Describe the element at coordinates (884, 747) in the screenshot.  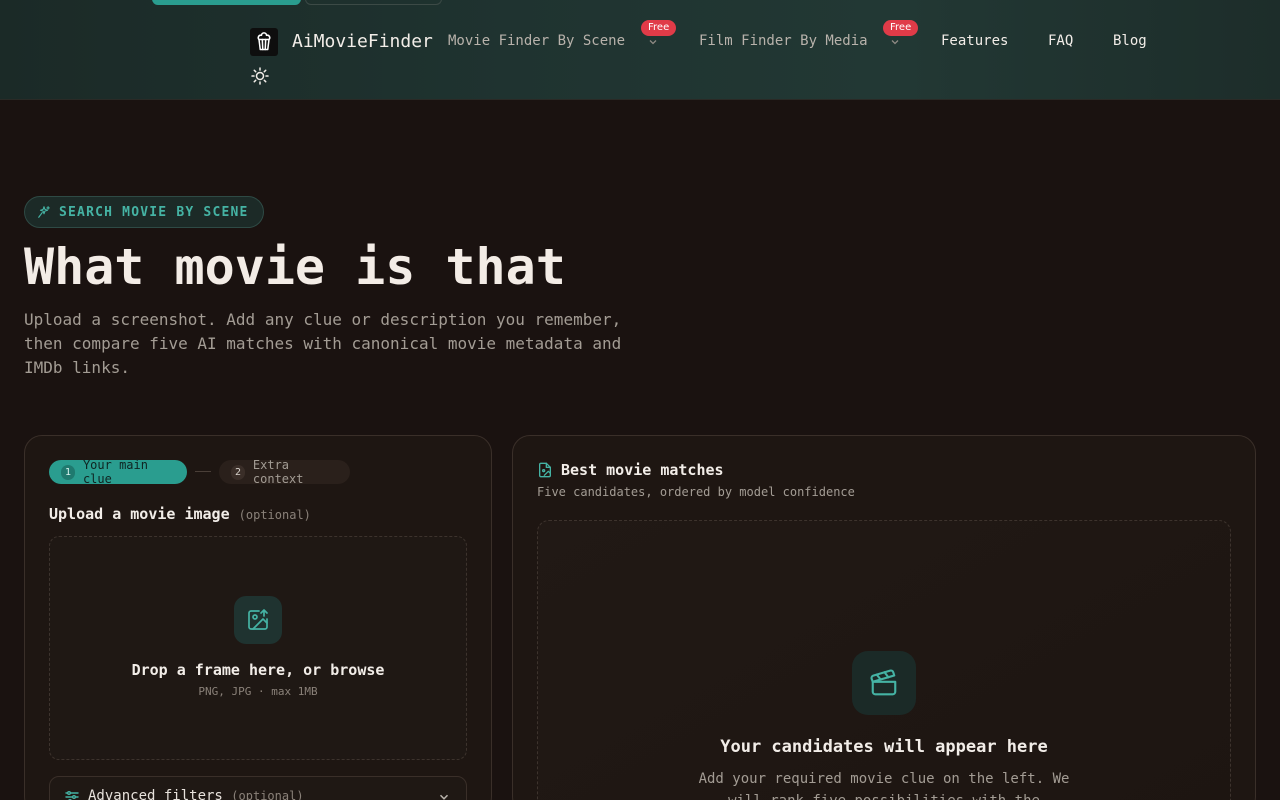
I see `empty-state-title: Your candidates will appear here` at that location.